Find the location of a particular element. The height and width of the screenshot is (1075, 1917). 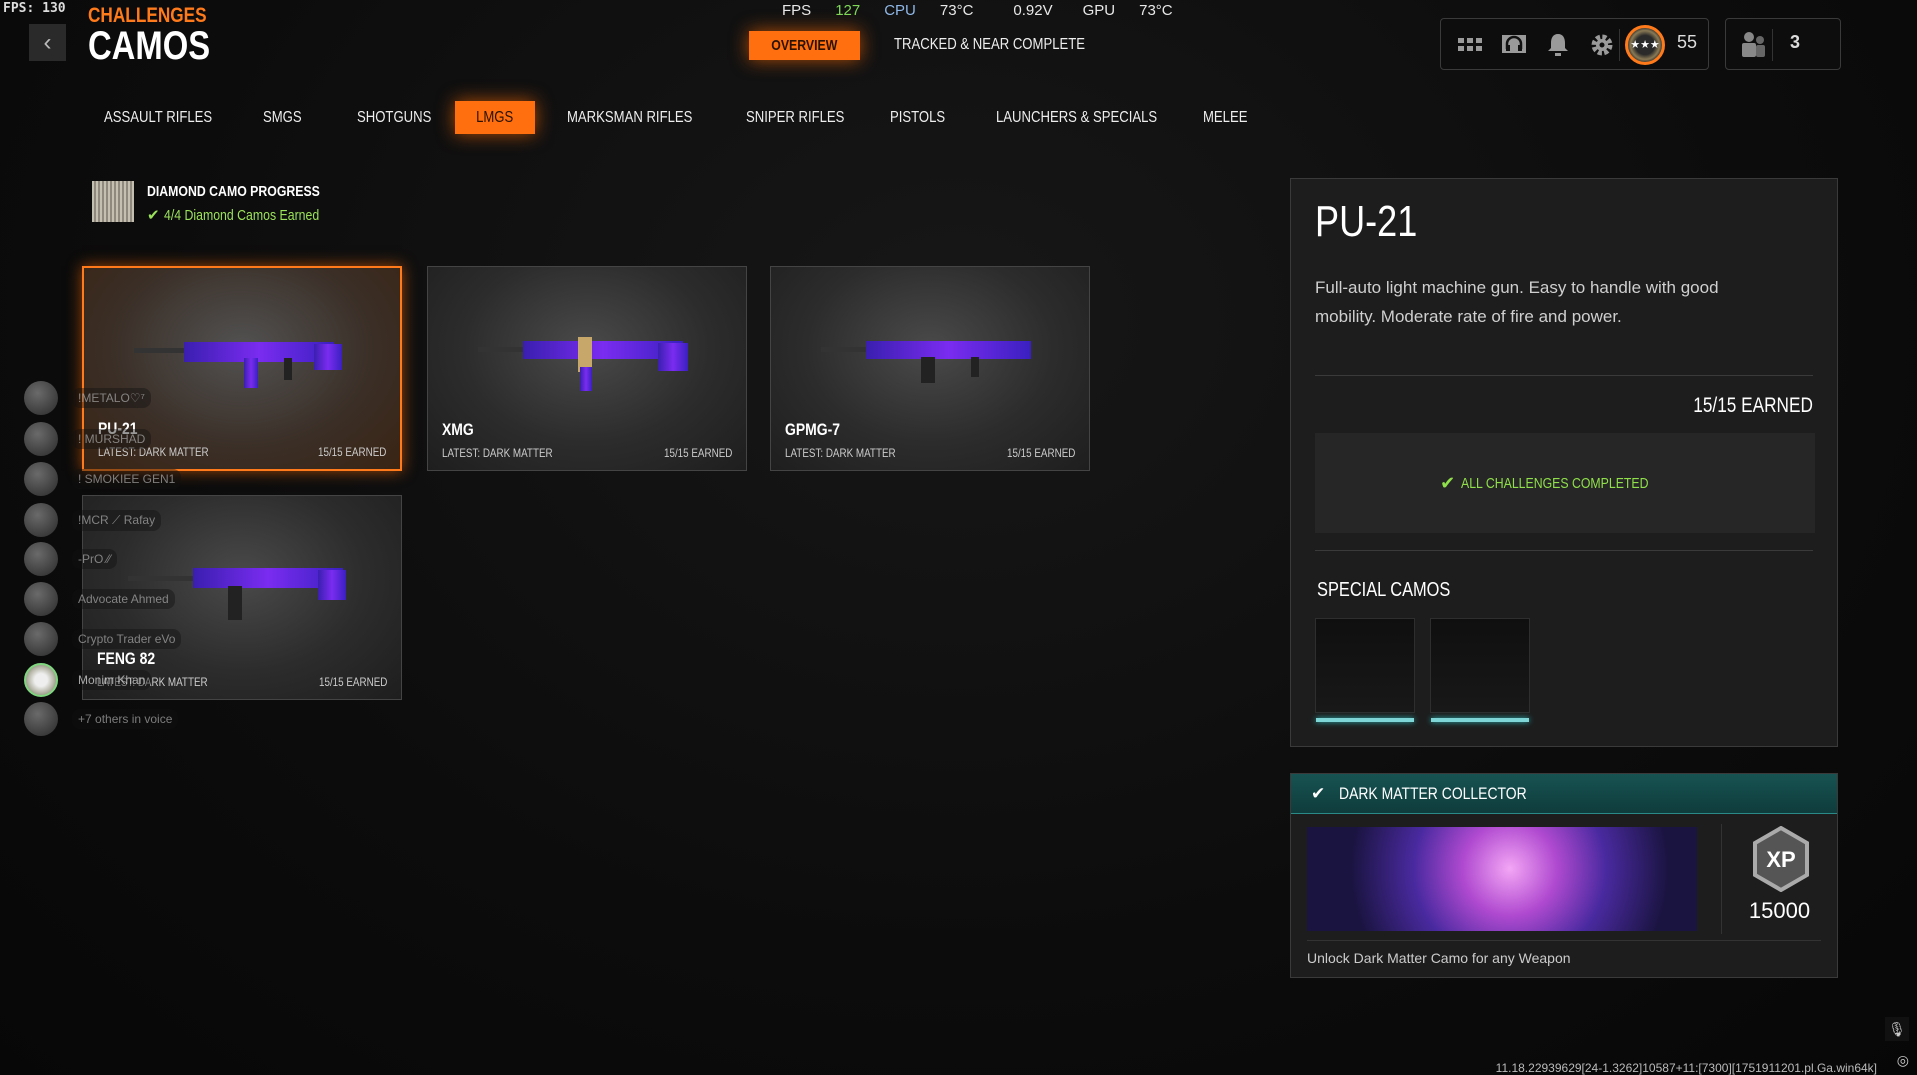

xp-reward: XP 15000 is located at coordinates (1778, 879).